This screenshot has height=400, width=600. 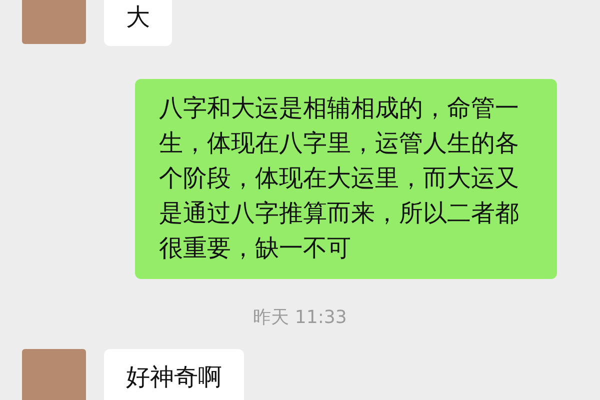 I want to click on timestamp: 昨天 11:33, so click(x=300, y=317).